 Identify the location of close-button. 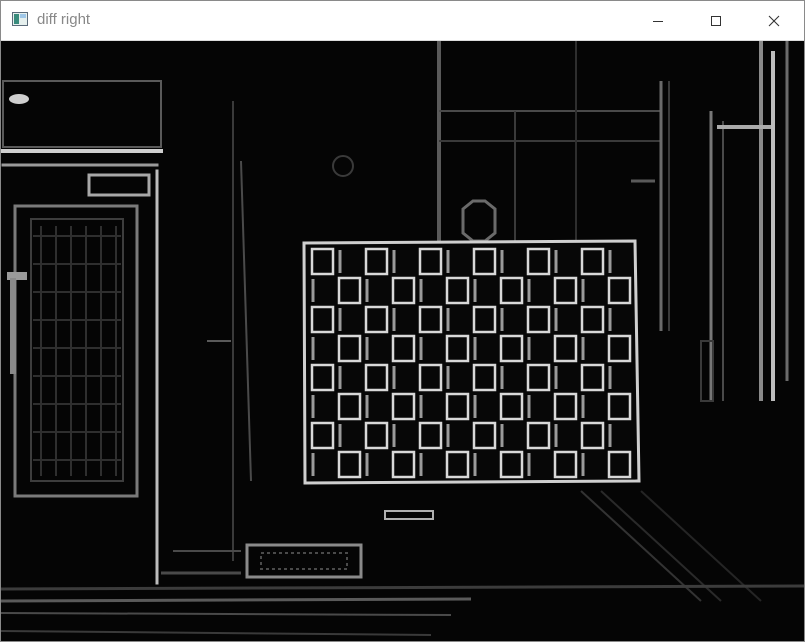
(774, 20).